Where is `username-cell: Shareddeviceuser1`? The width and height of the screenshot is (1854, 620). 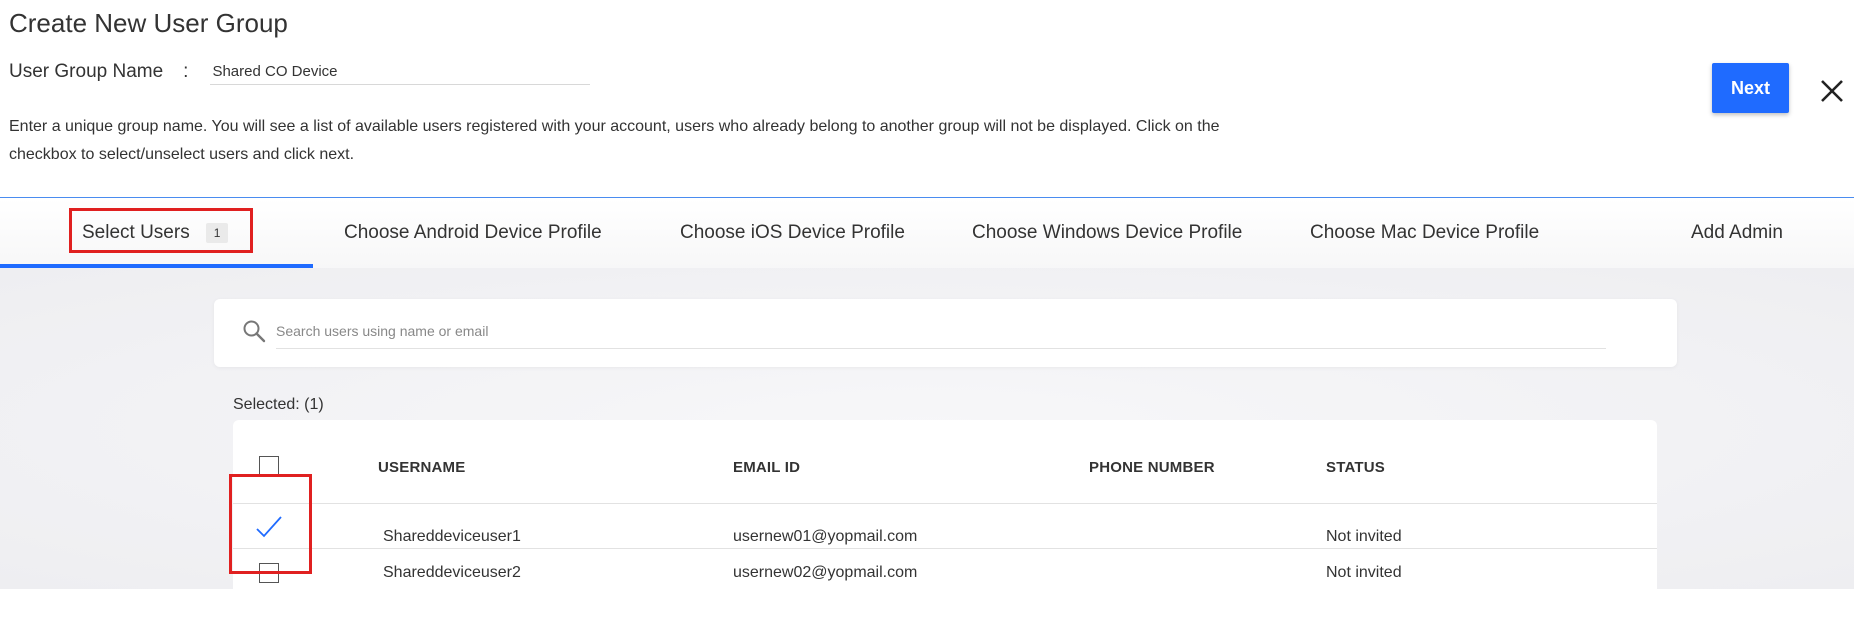
username-cell: Shareddeviceuser1 is located at coordinates (452, 536).